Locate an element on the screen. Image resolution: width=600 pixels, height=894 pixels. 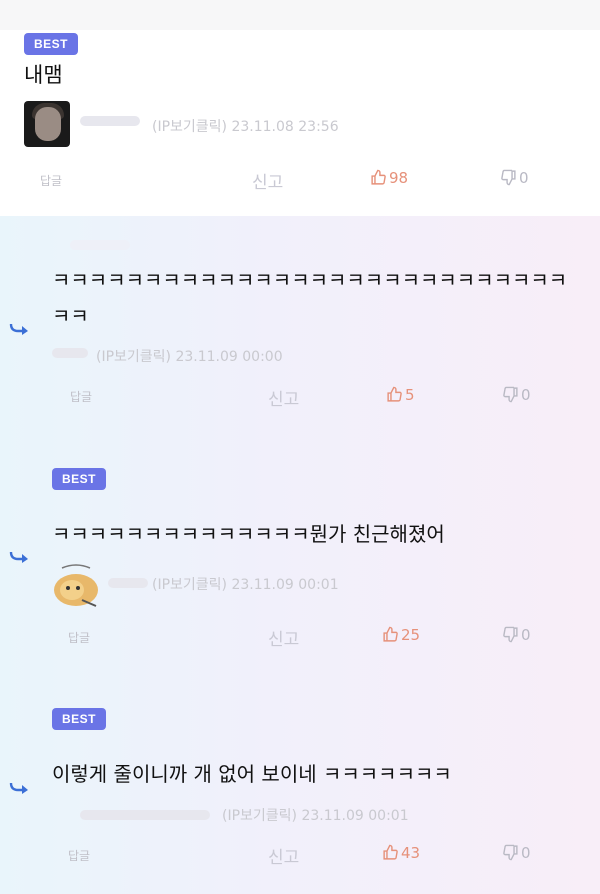
comment-text-line-2: ㅋㅋ is located at coordinates (70, 316).